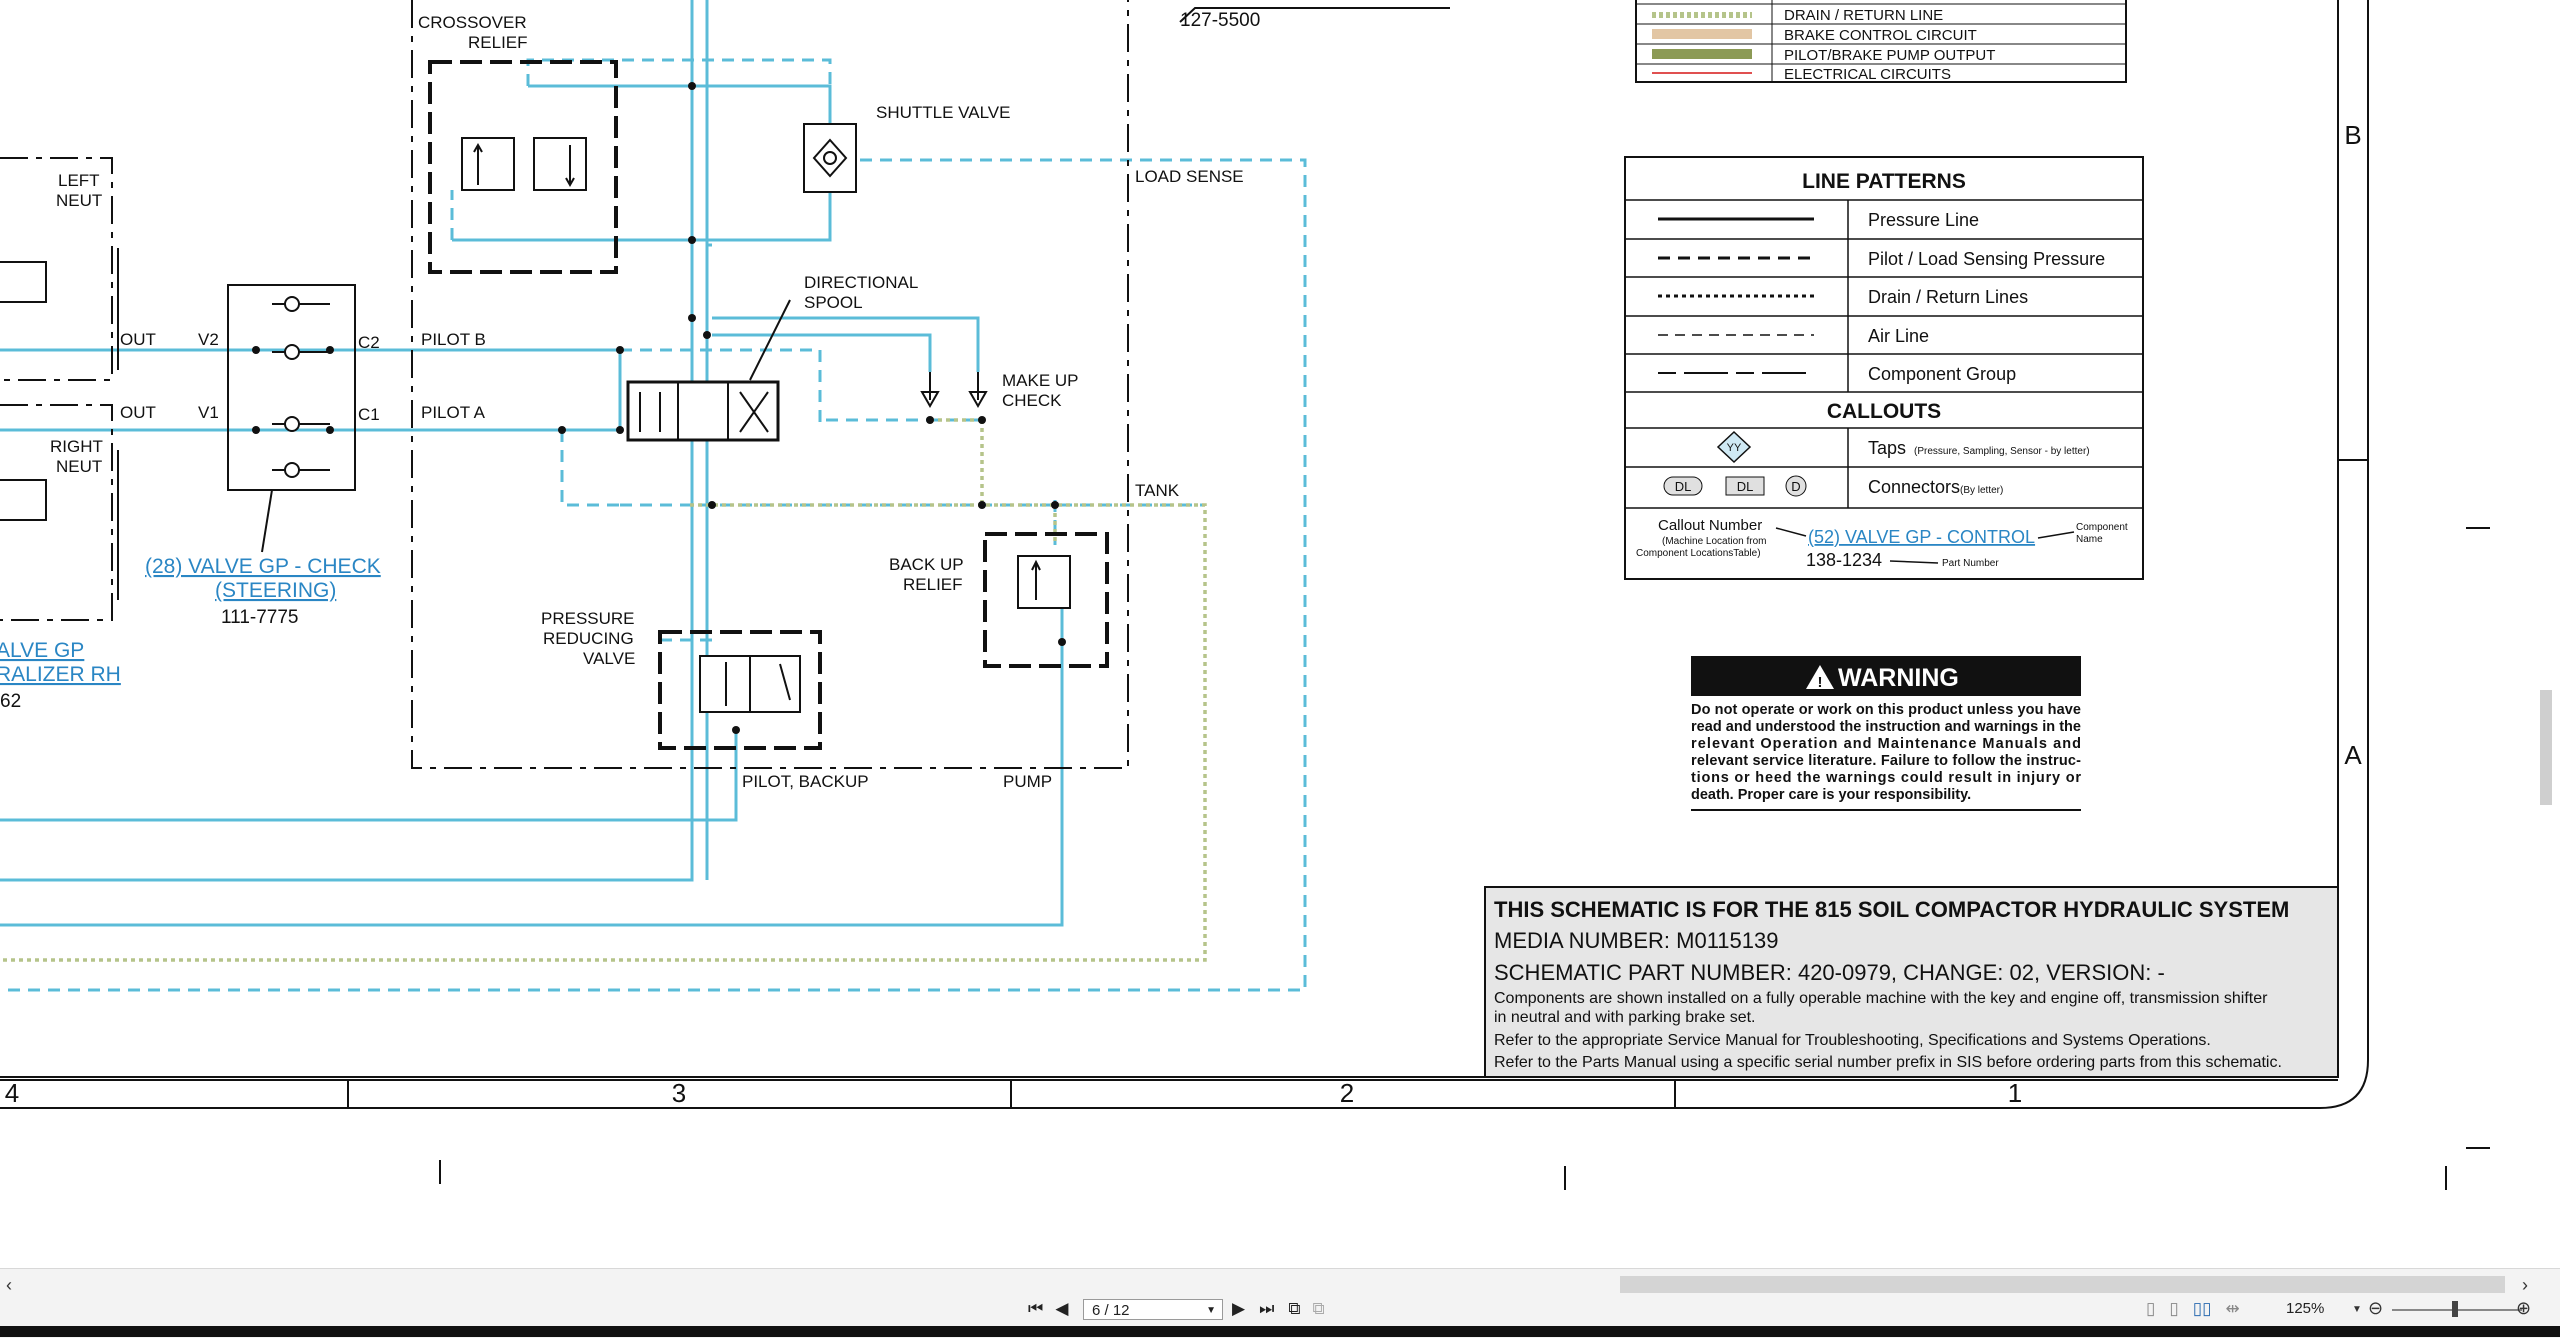 The image size is (2560, 1338). Describe the element at coordinates (1921, 537) in the screenshot. I see `example-callout-link: (52) VALVE GP - CONTROL` at that location.